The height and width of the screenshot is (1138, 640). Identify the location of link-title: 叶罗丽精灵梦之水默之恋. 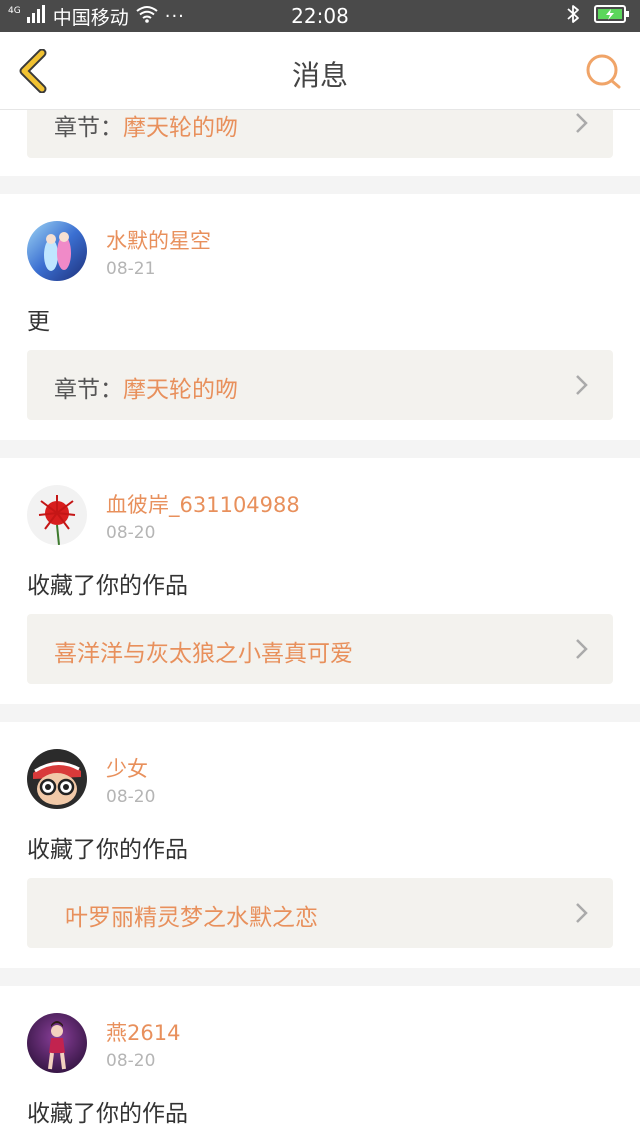
(191, 918).